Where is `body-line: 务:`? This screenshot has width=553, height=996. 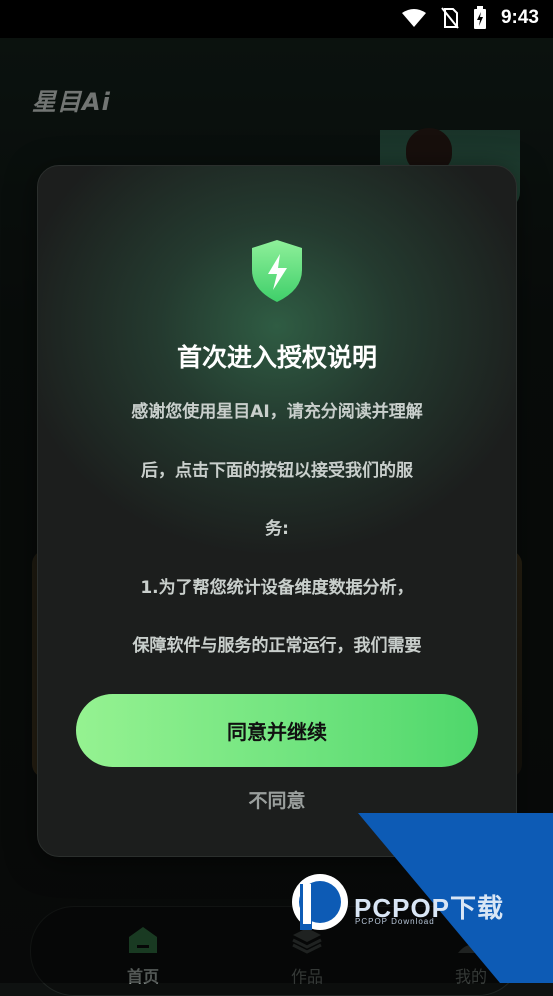
body-line: 务: is located at coordinates (277, 529).